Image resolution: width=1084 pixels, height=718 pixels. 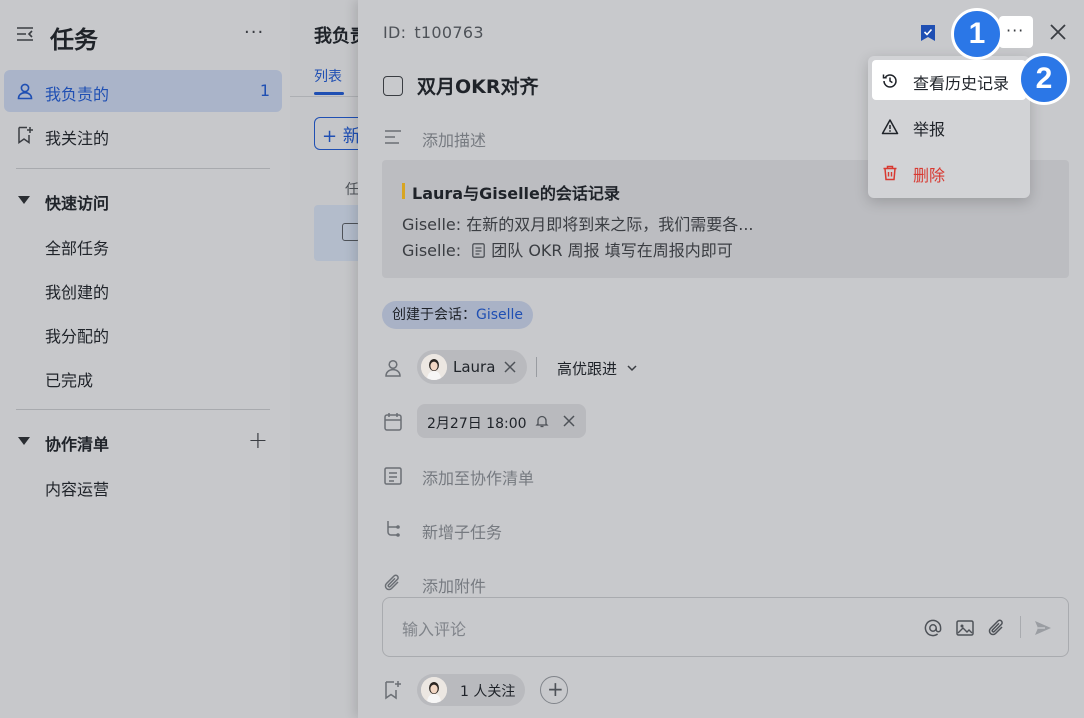 What do you see at coordinates (488, 692) in the screenshot?
I see `followers-count: 1 人关注` at bounding box center [488, 692].